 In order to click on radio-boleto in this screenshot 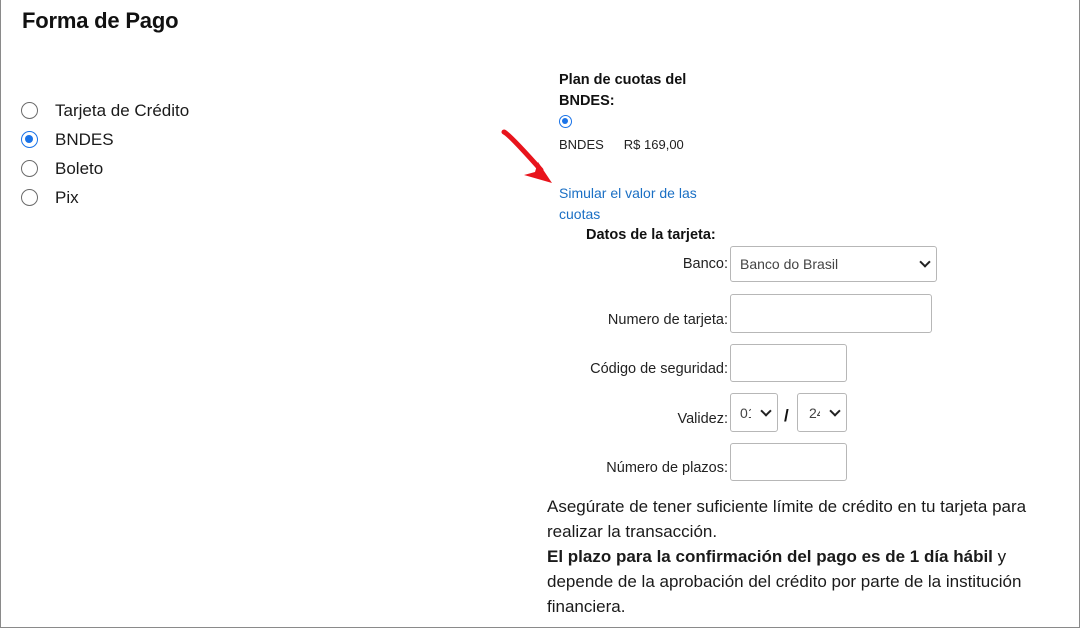, I will do `click(29, 168)`.